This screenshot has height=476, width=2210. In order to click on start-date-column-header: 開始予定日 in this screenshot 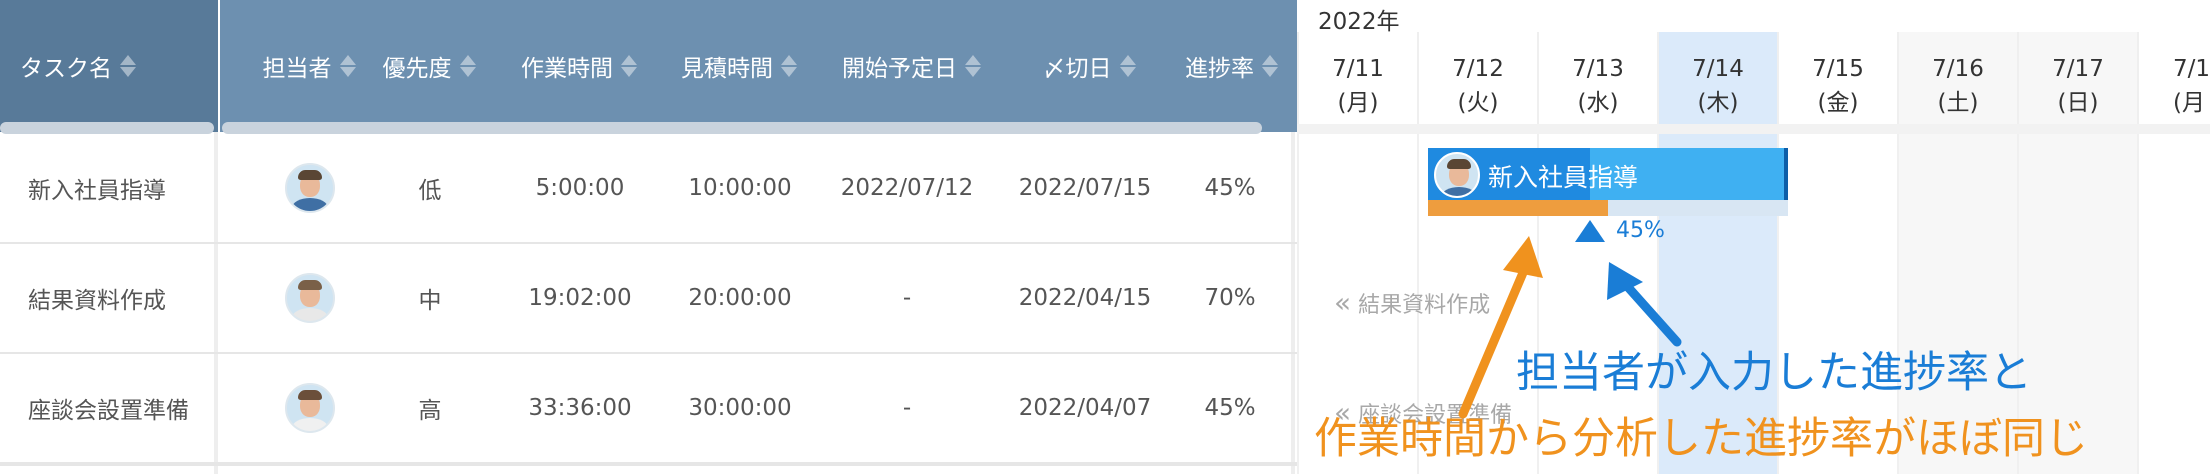, I will do `click(912, 66)`.